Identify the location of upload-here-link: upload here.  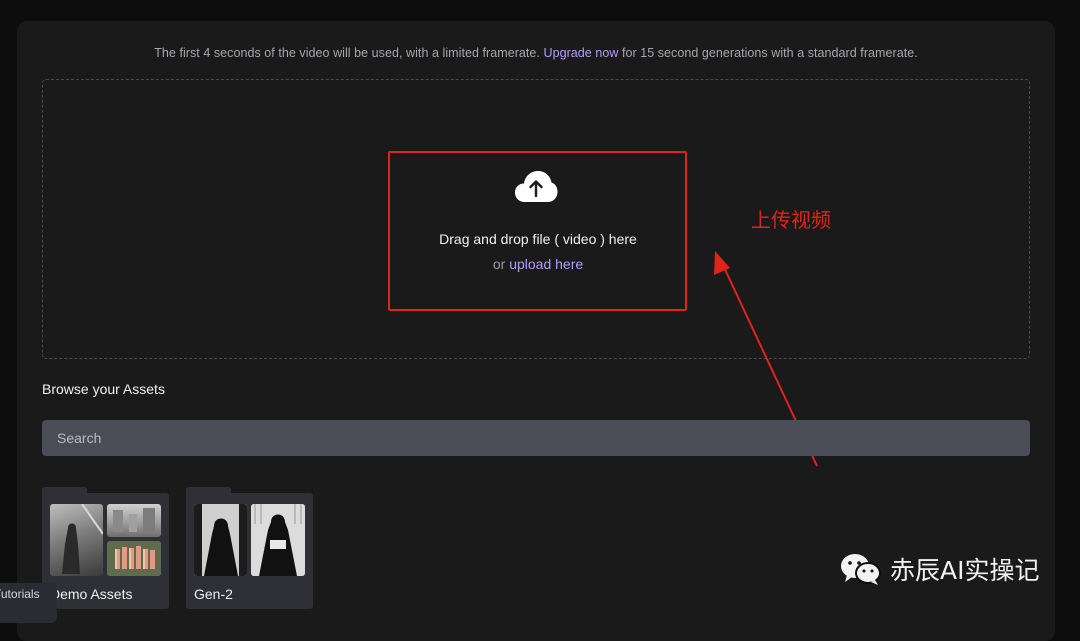
(546, 264).